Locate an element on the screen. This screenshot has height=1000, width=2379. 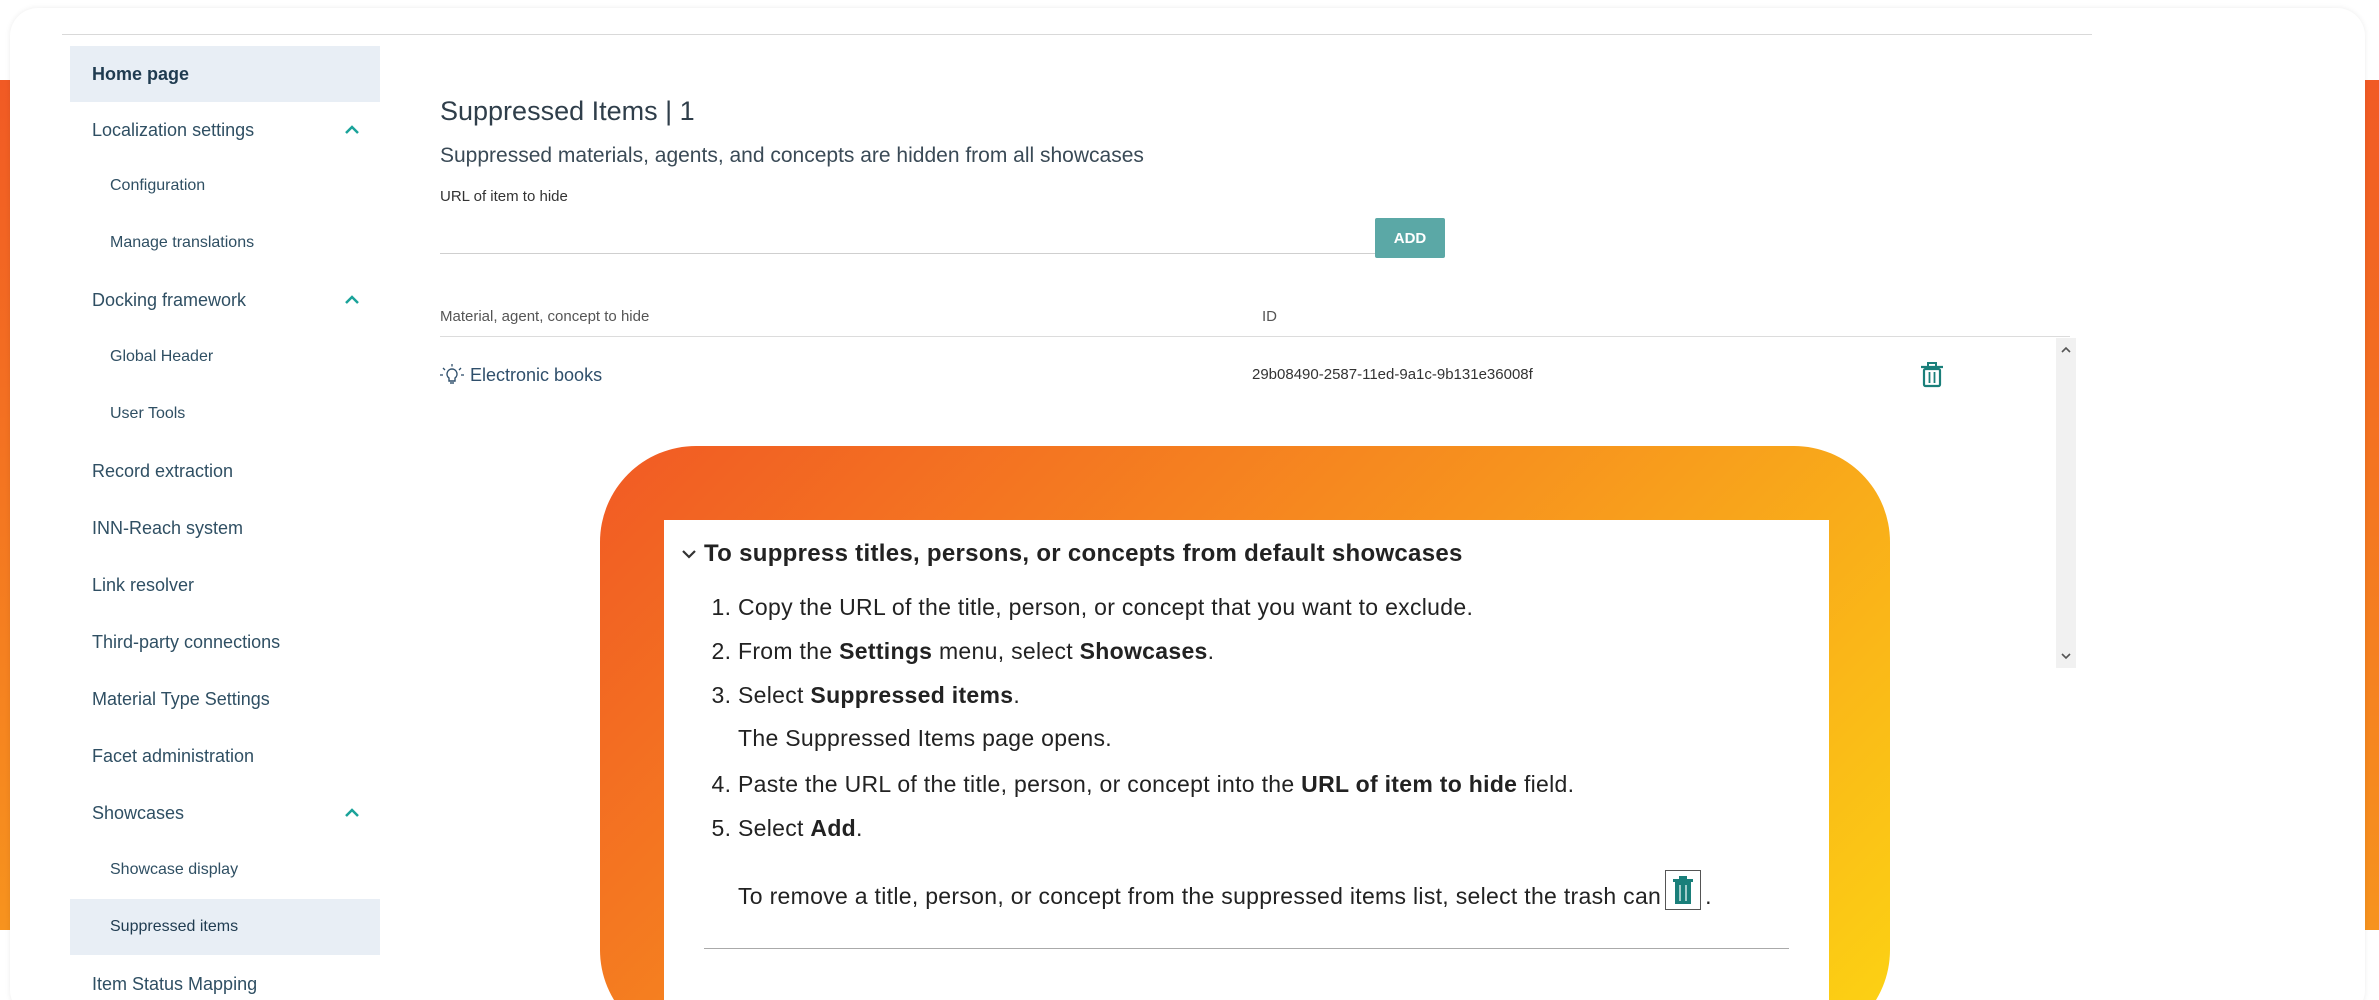
sidebar-item-suppressed-items: Suppressed items is located at coordinates (225, 927).